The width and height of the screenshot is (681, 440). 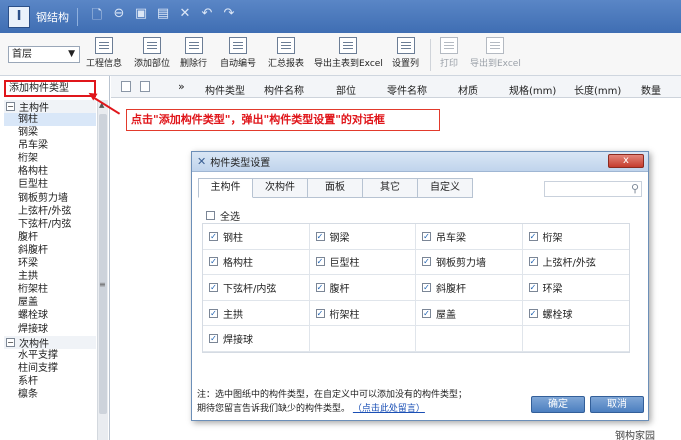 What do you see at coordinates (207, 17) in the screenshot?
I see `undo-icon: ↶` at bounding box center [207, 17].